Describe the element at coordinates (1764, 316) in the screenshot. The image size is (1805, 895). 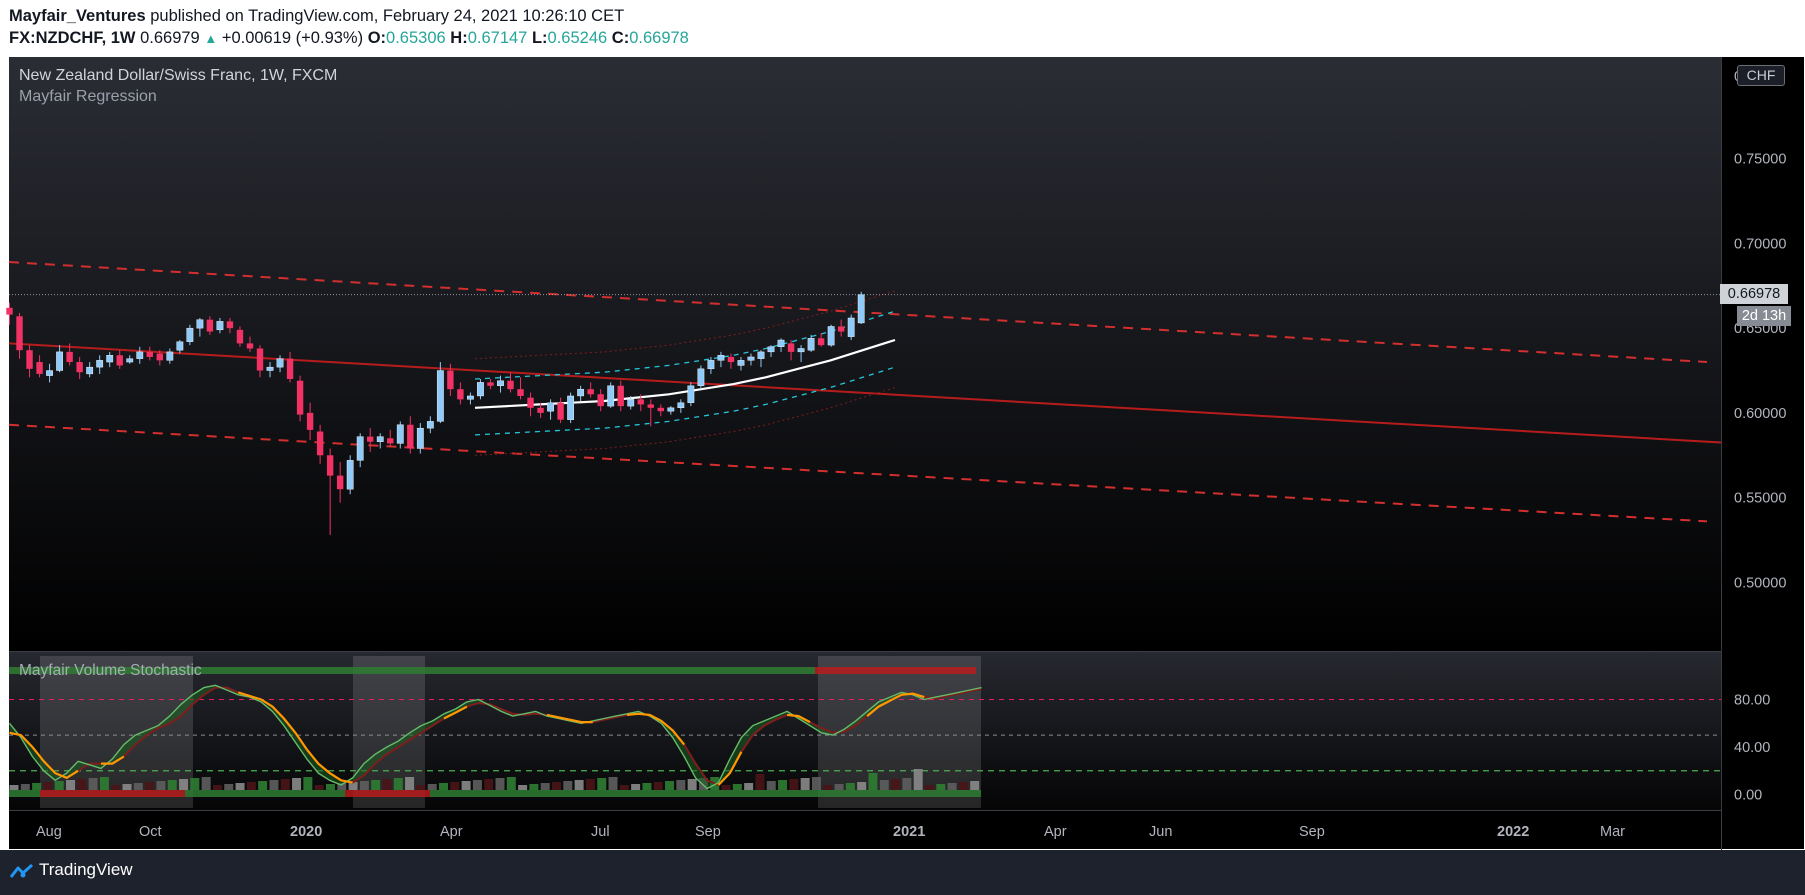
I see `bar-countdown-tag: 2d 13h` at that location.